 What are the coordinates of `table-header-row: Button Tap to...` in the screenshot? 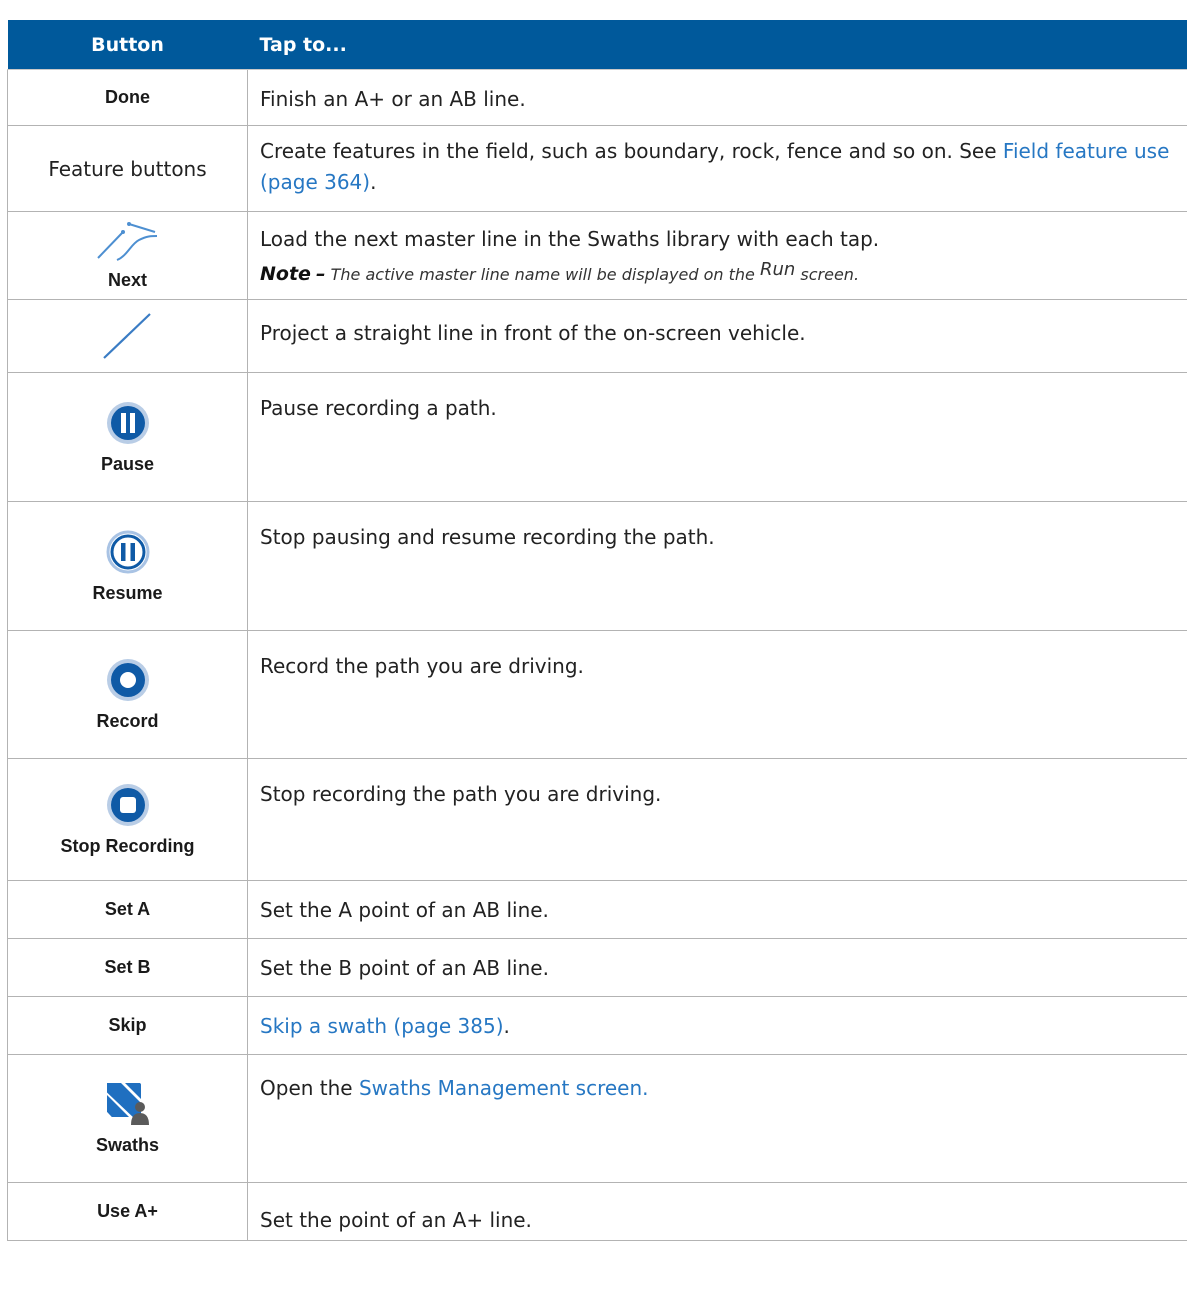 It's located at (597, 45).